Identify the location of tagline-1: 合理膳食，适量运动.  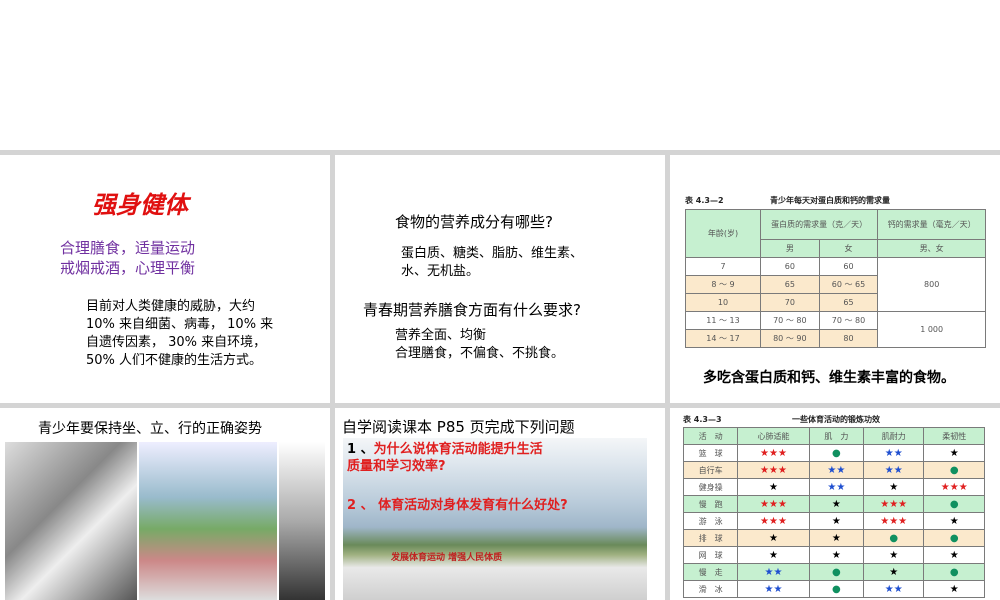
(128, 248).